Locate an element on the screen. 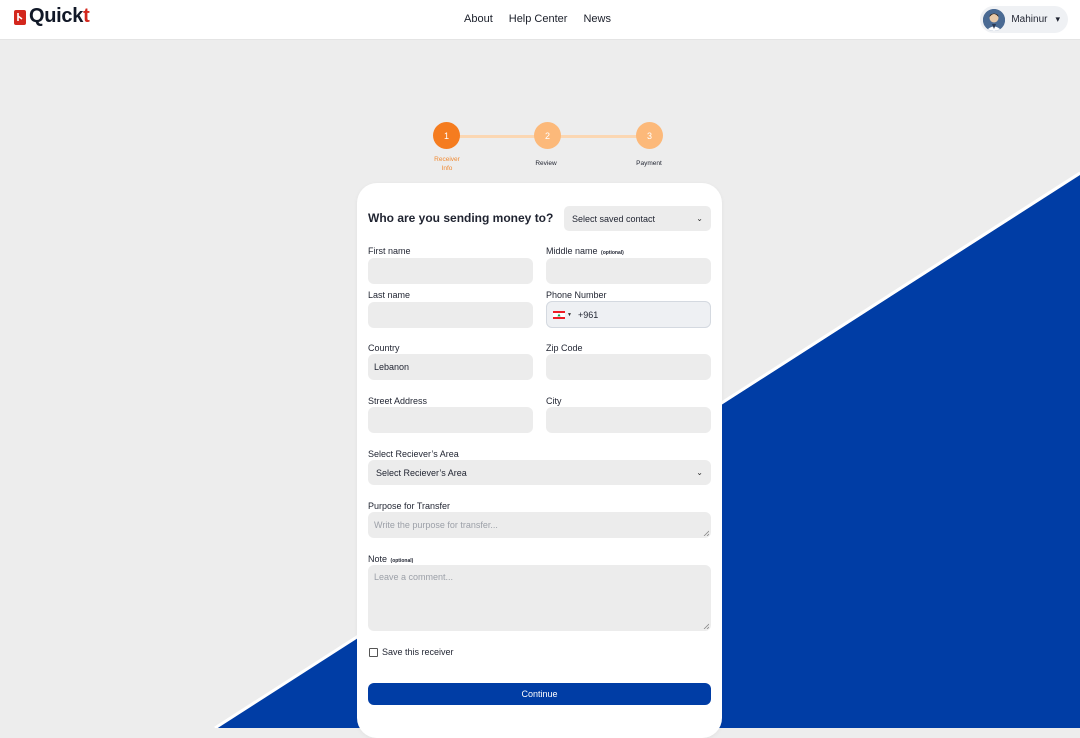 Image resolution: width=1080 pixels, height=738 pixels. city-label: City is located at coordinates (554, 401).